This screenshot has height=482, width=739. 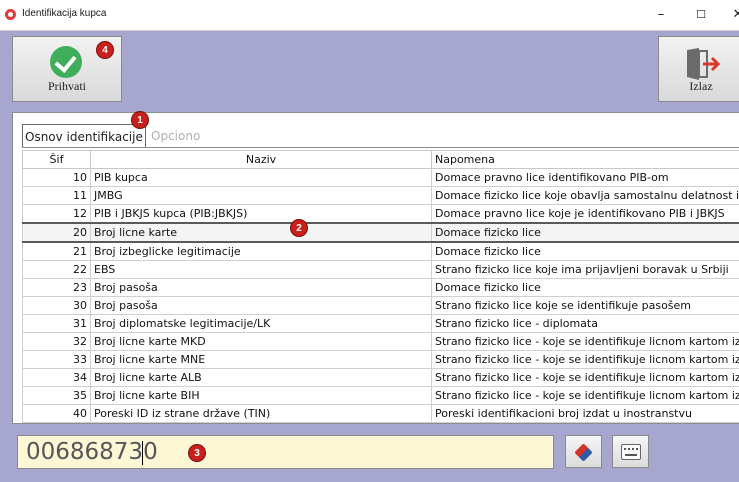 What do you see at coordinates (261, 159) in the screenshot?
I see `column-header-naziv: Naziv` at bounding box center [261, 159].